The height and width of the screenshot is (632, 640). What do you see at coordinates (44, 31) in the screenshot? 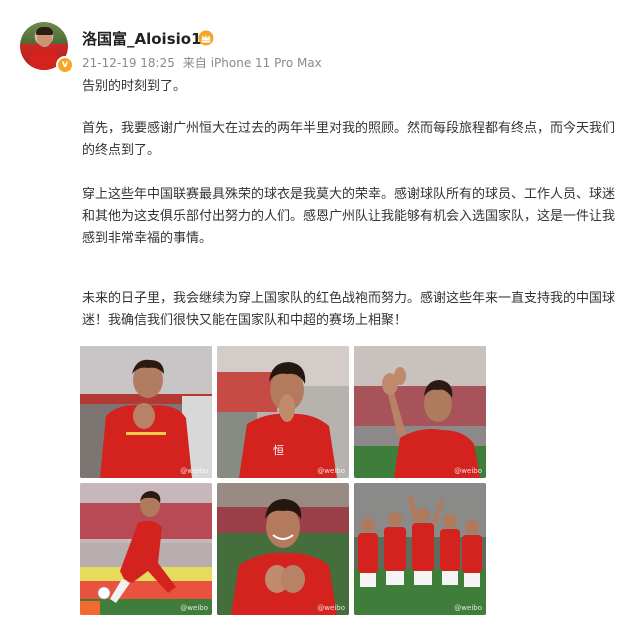
I see `avatar-hair` at bounding box center [44, 31].